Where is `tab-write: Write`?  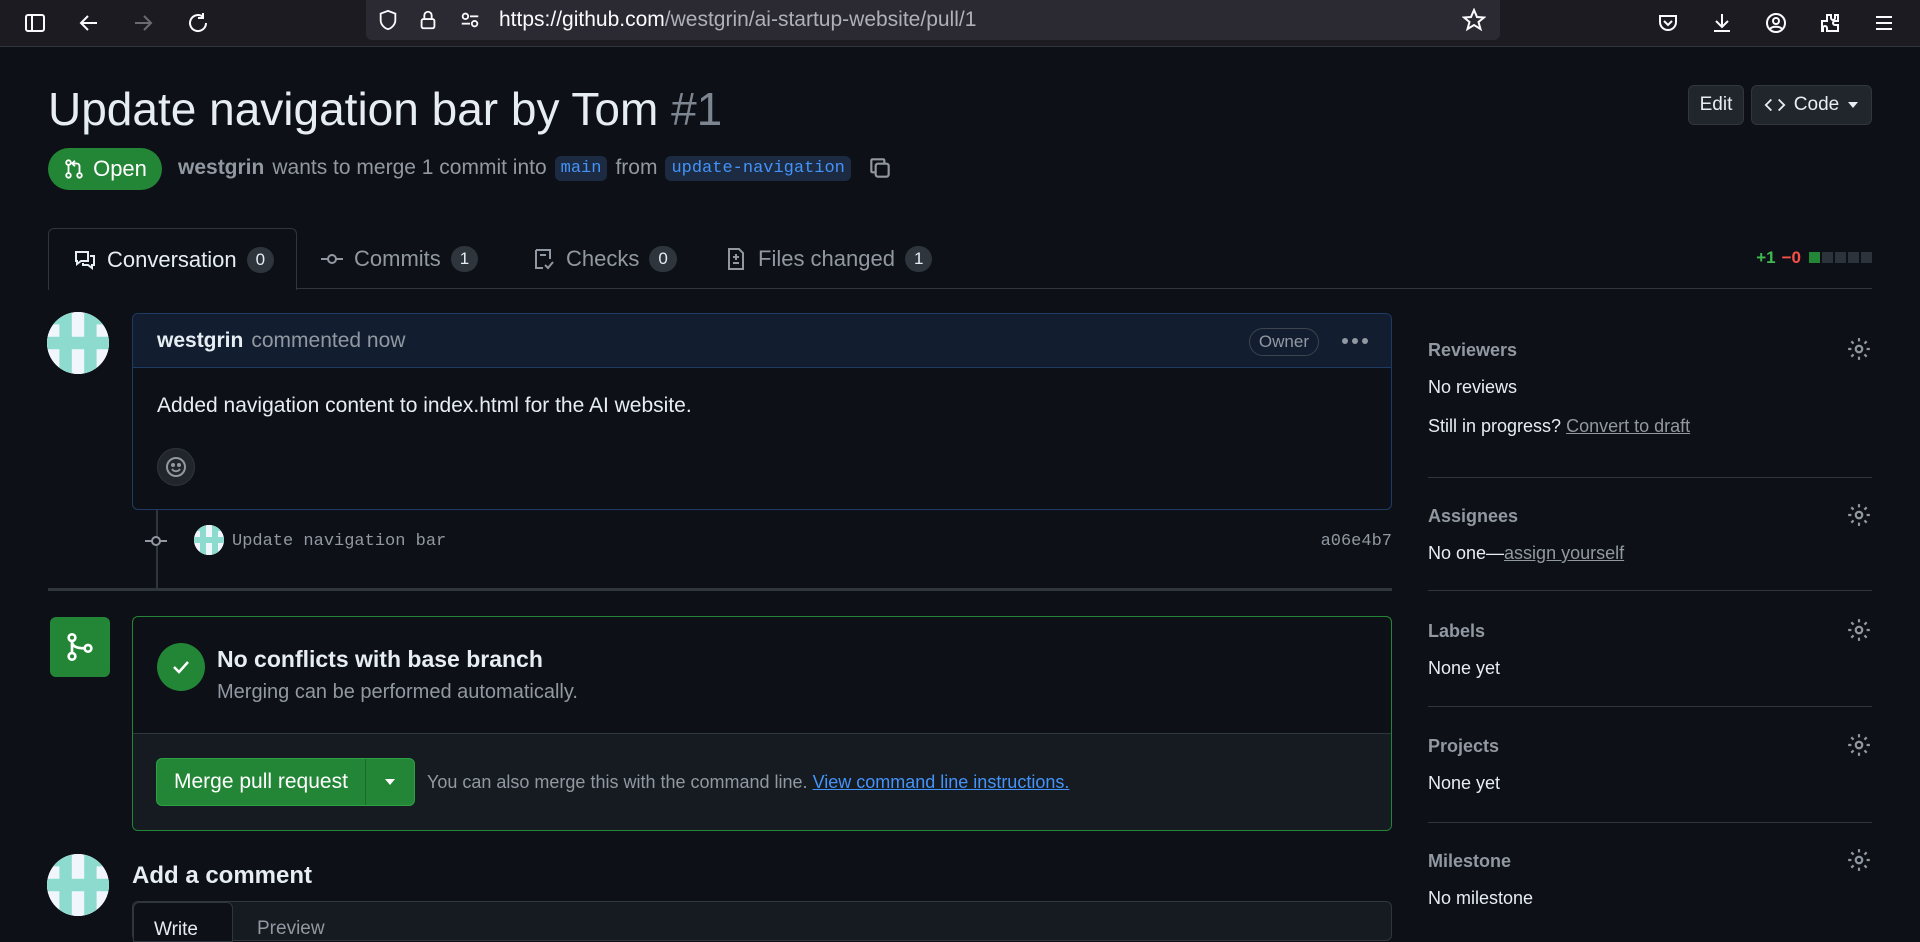 tab-write: Write is located at coordinates (183, 922).